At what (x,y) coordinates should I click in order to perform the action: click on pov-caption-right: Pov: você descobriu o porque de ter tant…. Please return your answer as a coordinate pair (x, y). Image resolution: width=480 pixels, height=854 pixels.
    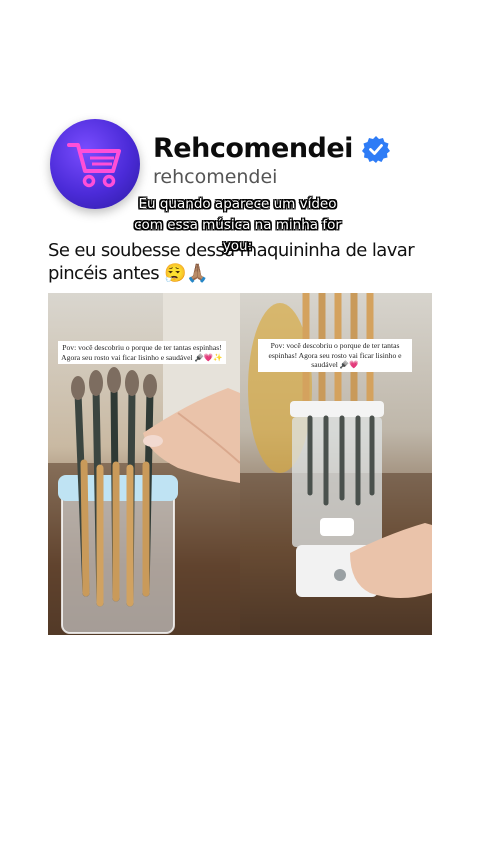
    Looking at the image, I should click on (335, 355).